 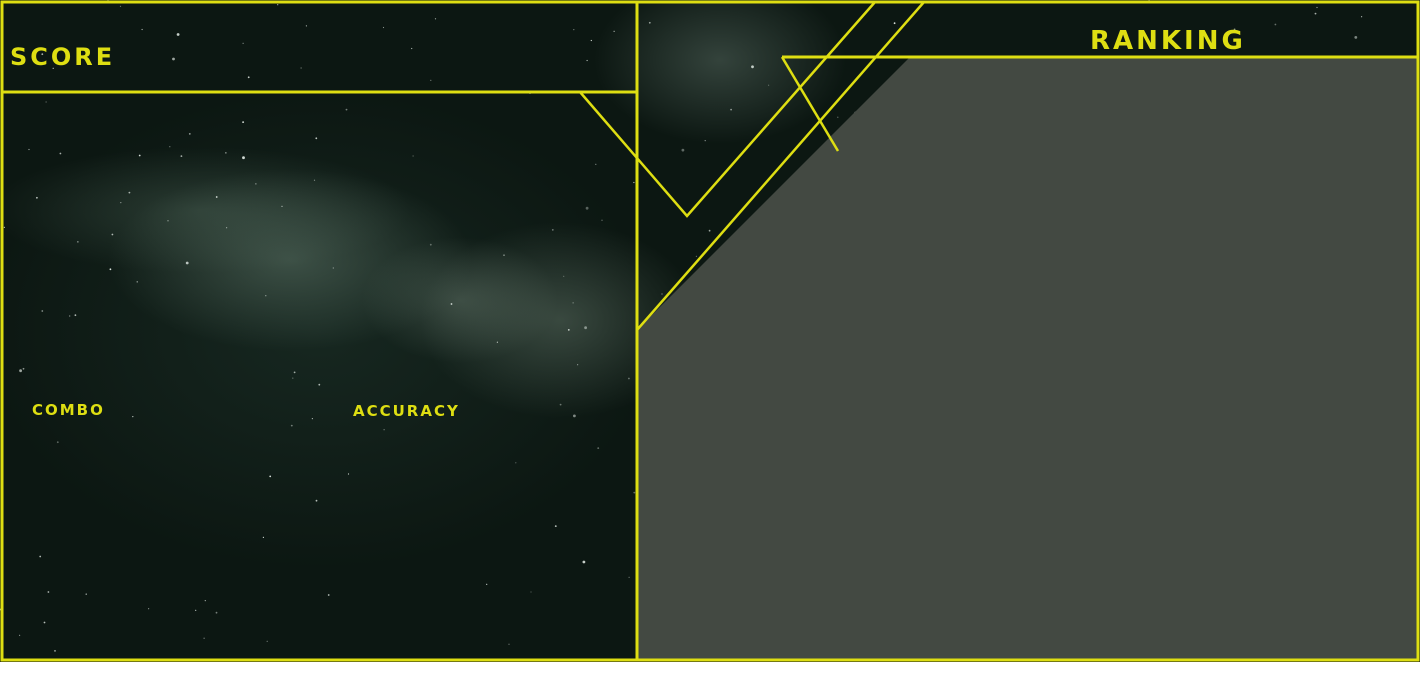 I want to click on accuracy-label: ACCURACY, so click(x=406, y=411).